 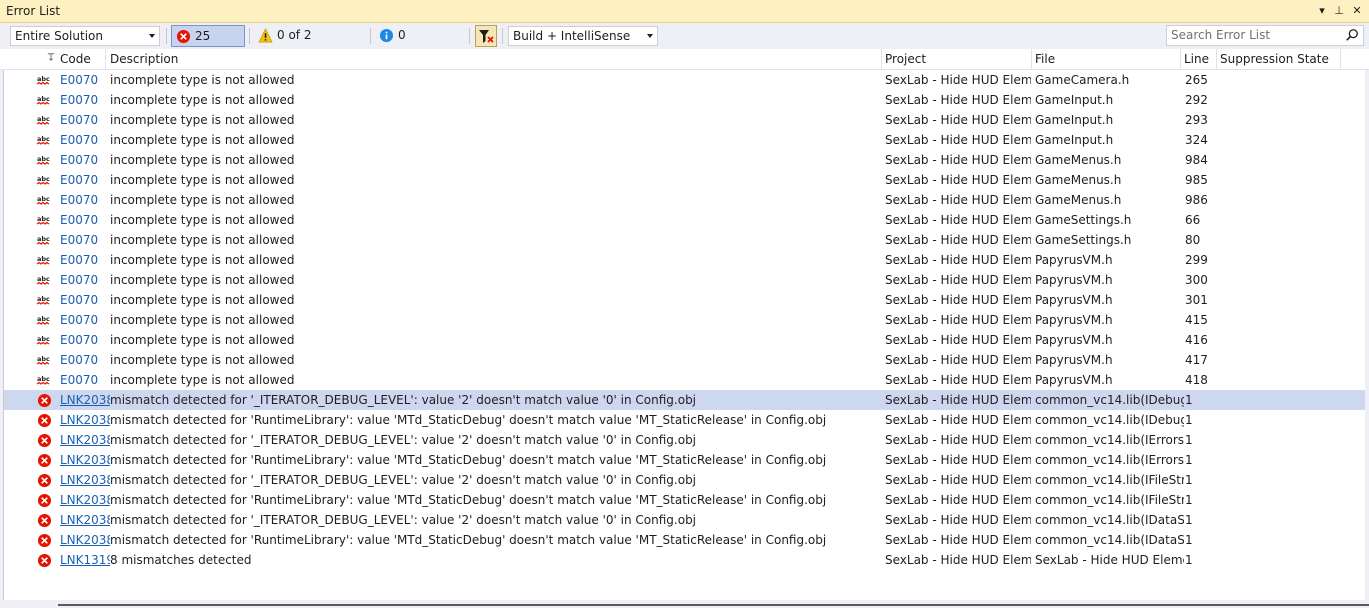 I want to click on build-filter-value: Build + IntelliSense, so click(x=572, y=36).